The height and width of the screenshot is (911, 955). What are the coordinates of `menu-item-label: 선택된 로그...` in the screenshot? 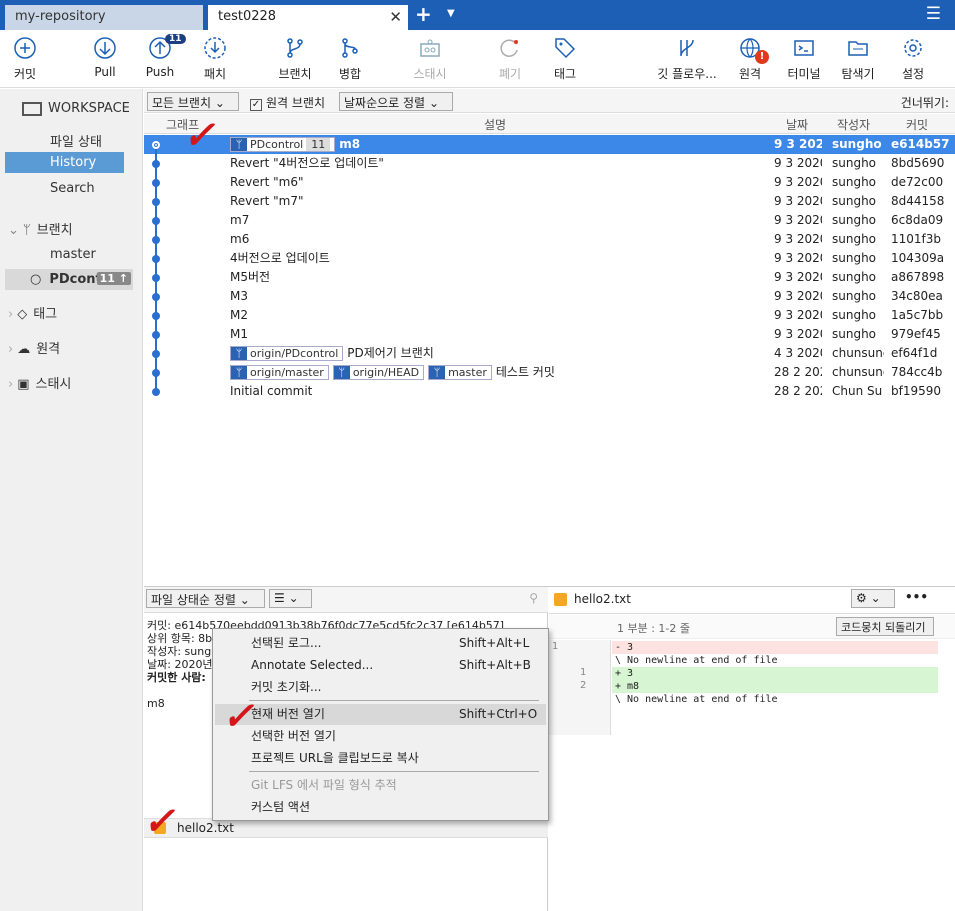 It's located at (286, 643).